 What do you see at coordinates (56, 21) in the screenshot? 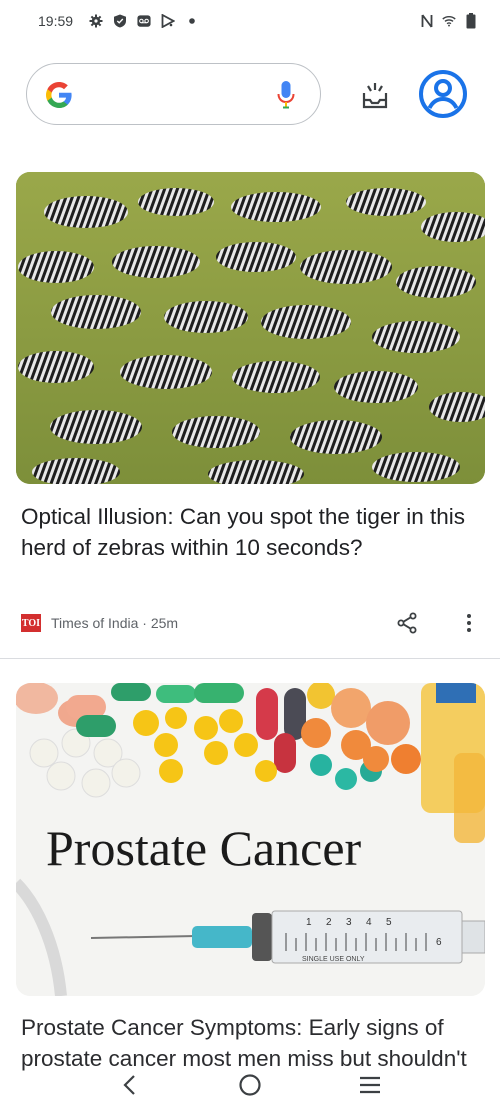
I see `status-time: 19:59` at bounding box center [56, 21].